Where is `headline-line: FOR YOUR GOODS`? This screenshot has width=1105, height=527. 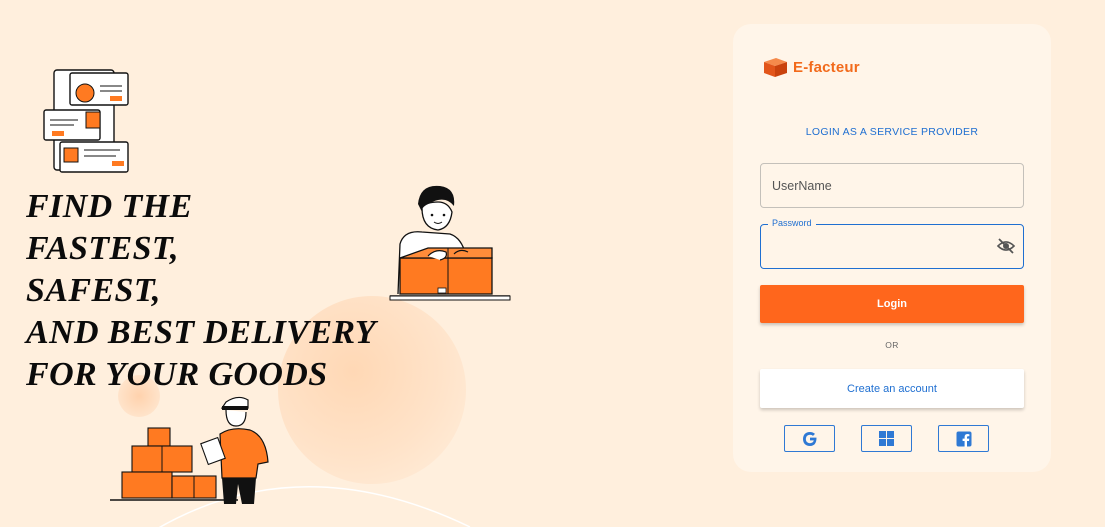 headline-line: FOR YOUR GOODS is located at coordinates (177, 374).